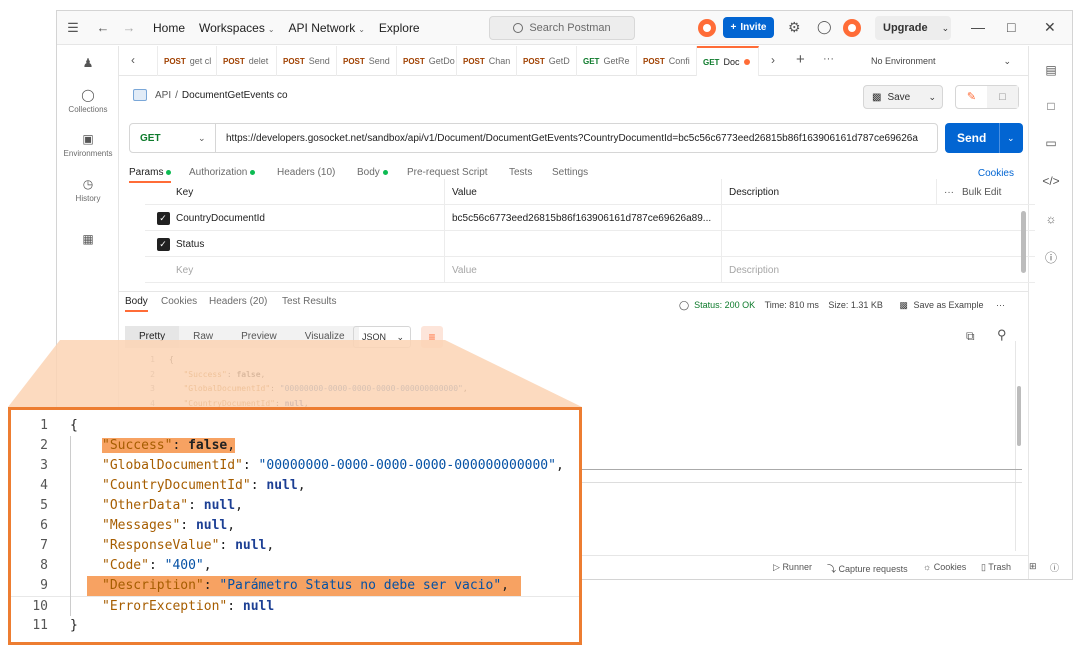  I want to click on format-select: JSON ⌄, so click(382, 337).